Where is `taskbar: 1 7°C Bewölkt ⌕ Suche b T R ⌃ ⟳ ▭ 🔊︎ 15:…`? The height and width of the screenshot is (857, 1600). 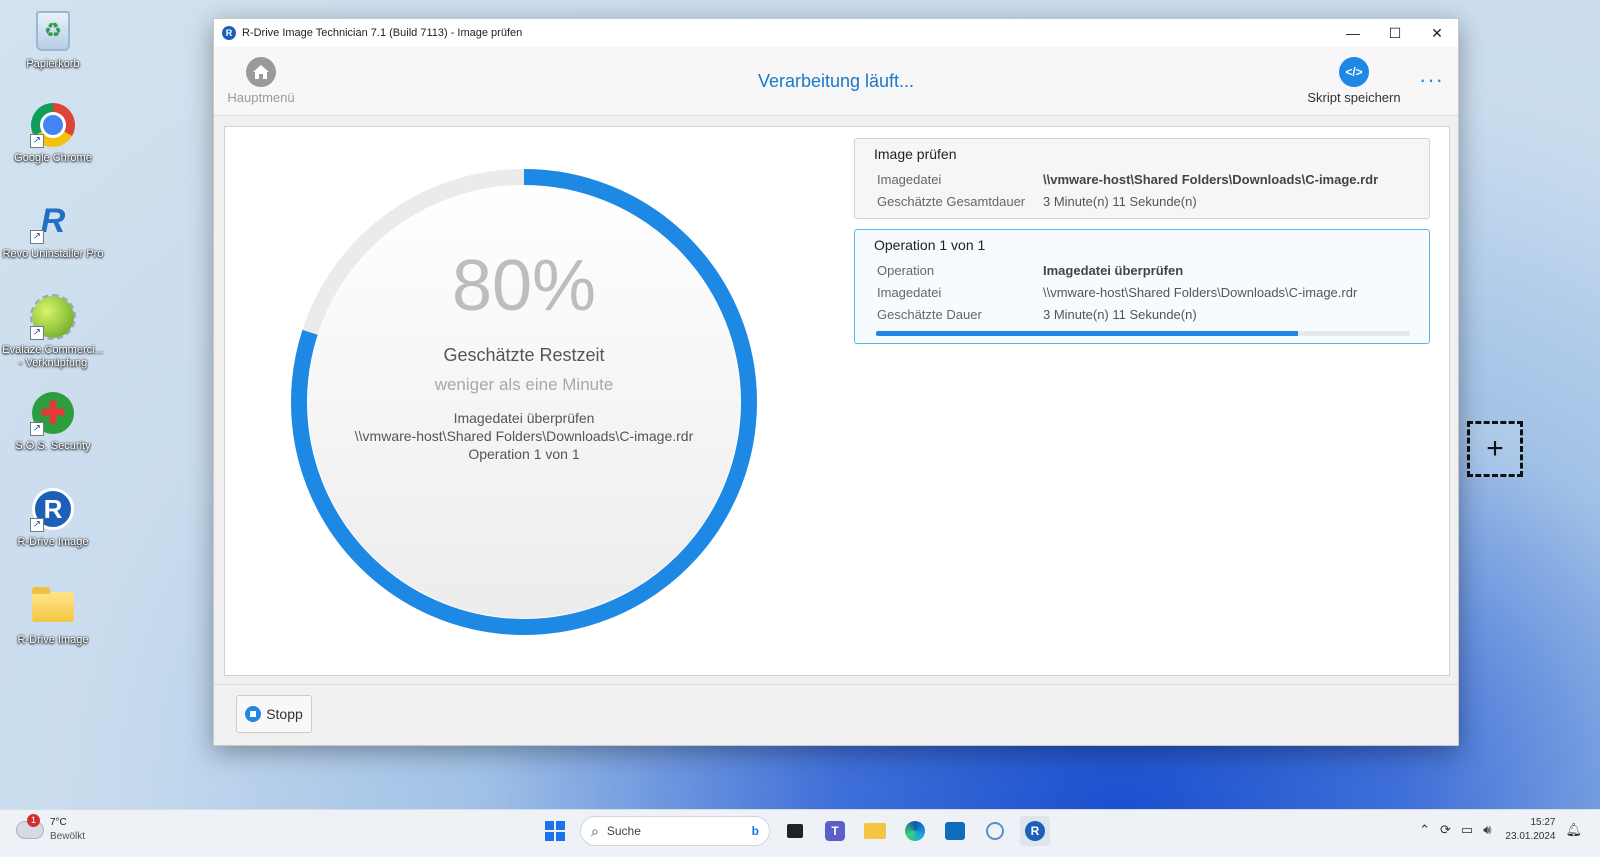
taskbar: 1 7°C Bewölkt ⌕ Suche b T R ⌃ ⟳ ▭ 🔊︎ 15:… is located at coordinates (800, 833).